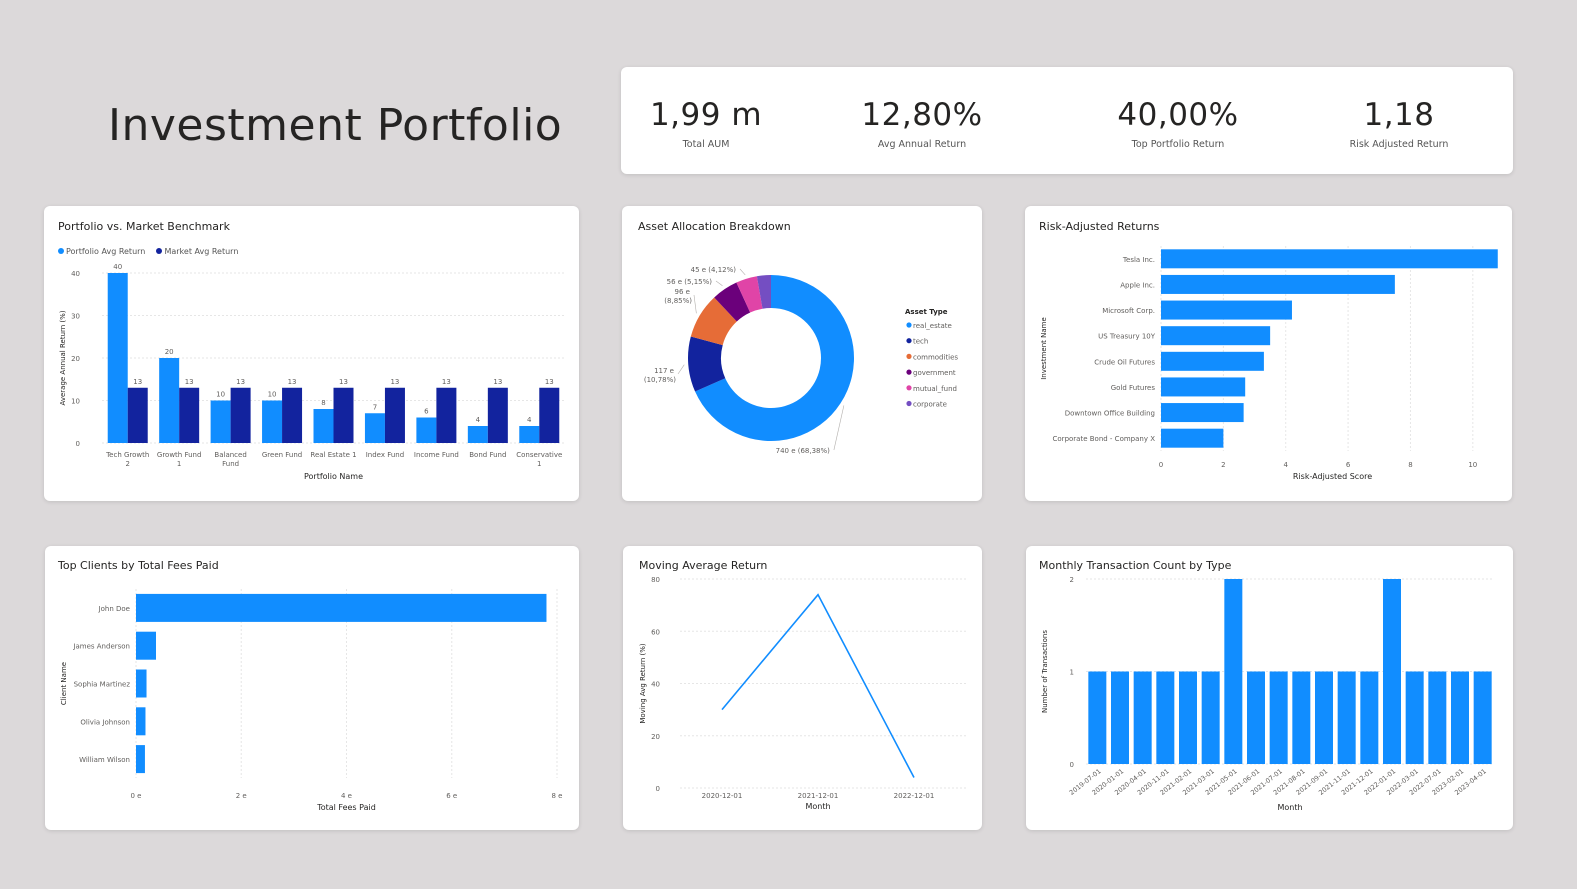 This screenshot has width=1577, height=889. What do you see at coordinates (818, 685) in the screenshot?
I see `line-series` at bounding box center [818, 685].